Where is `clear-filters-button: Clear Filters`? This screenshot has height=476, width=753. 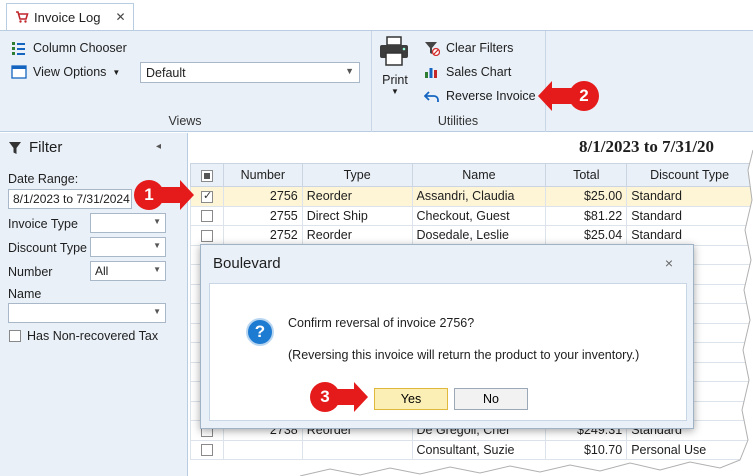 clear-filters-button: Clear Filters is located at coordinates (468, 48).